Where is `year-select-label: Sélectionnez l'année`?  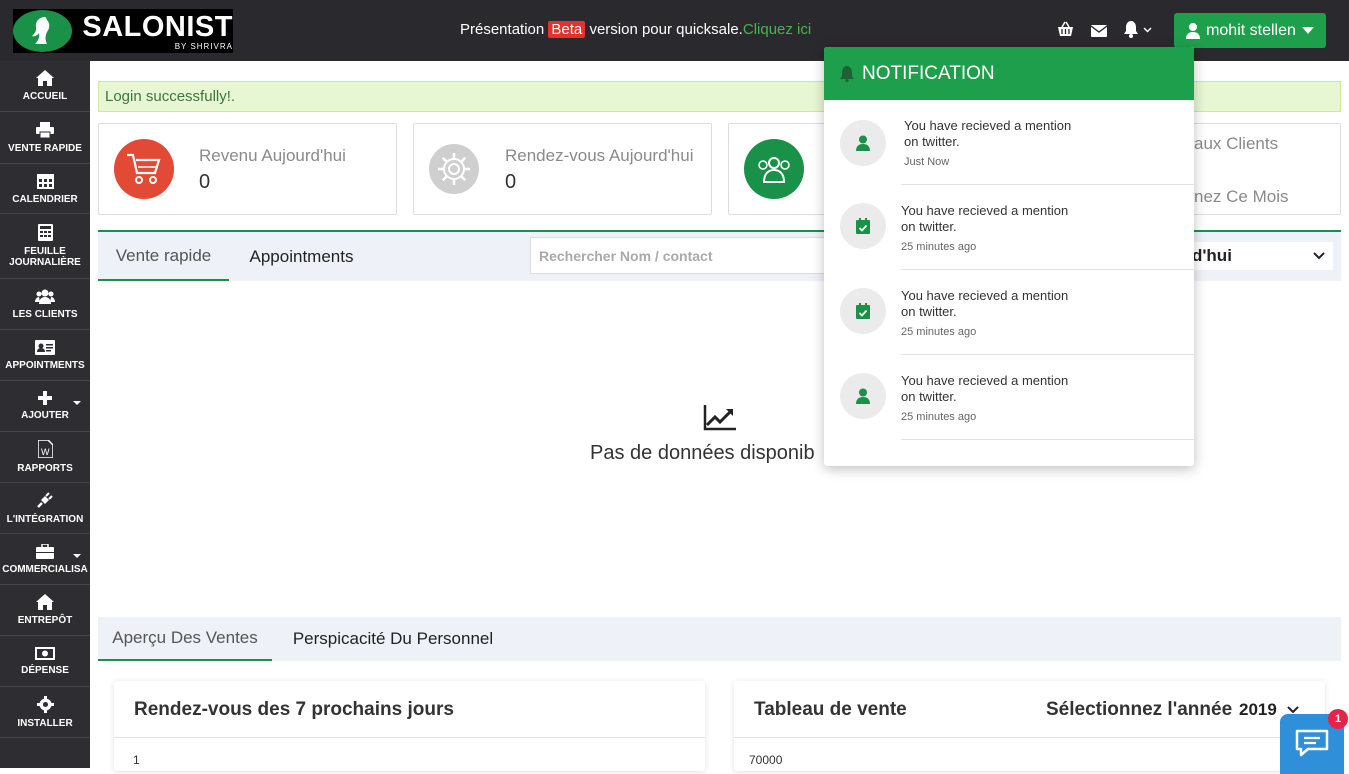
year-select-label: Sélectionnez l'année is located at coordinates (1139, 709).